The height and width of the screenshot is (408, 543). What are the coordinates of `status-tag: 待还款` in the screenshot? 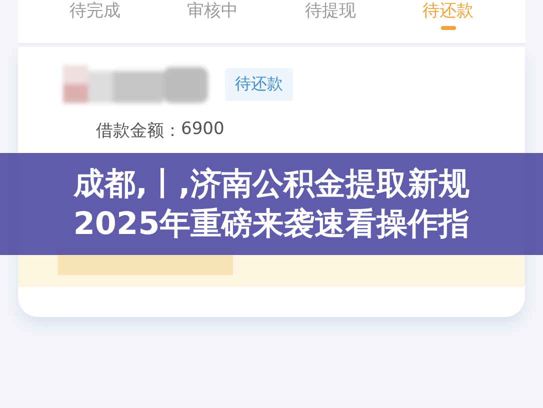 It's located at (259, 84).